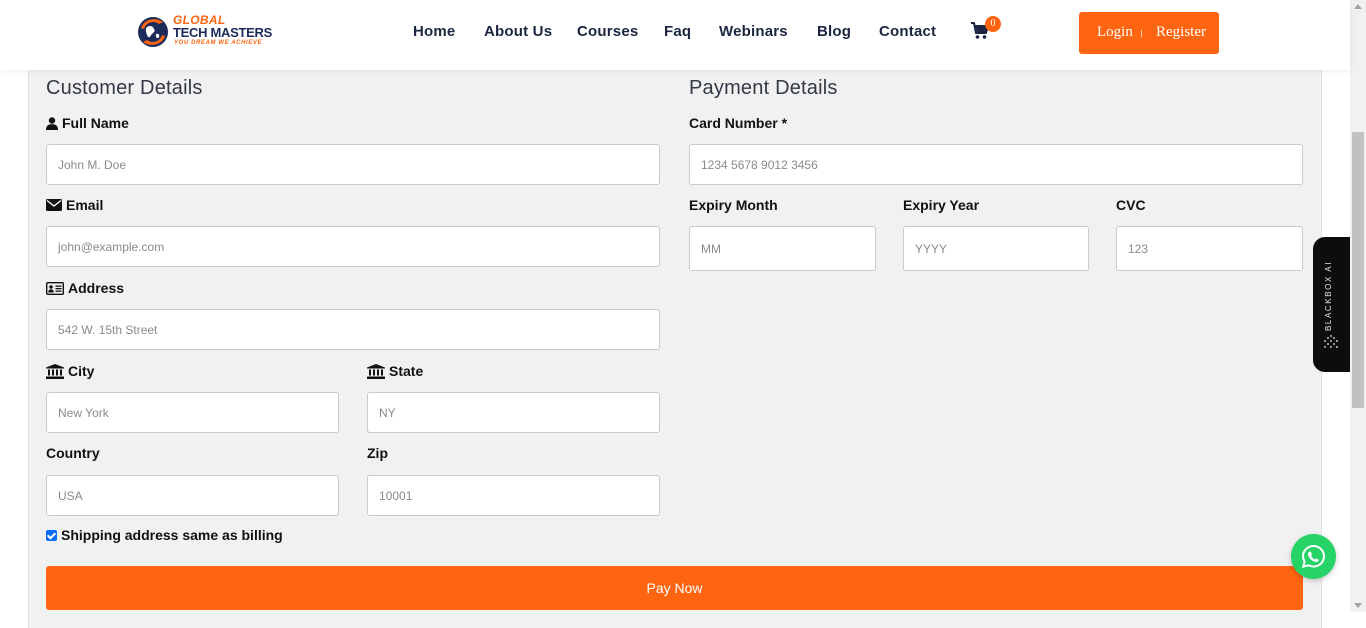 This screenshot has height=628, width=1366. Describe the element at coordinates (54, 205) in the screenshot. I see `envelope-icon` at that location.